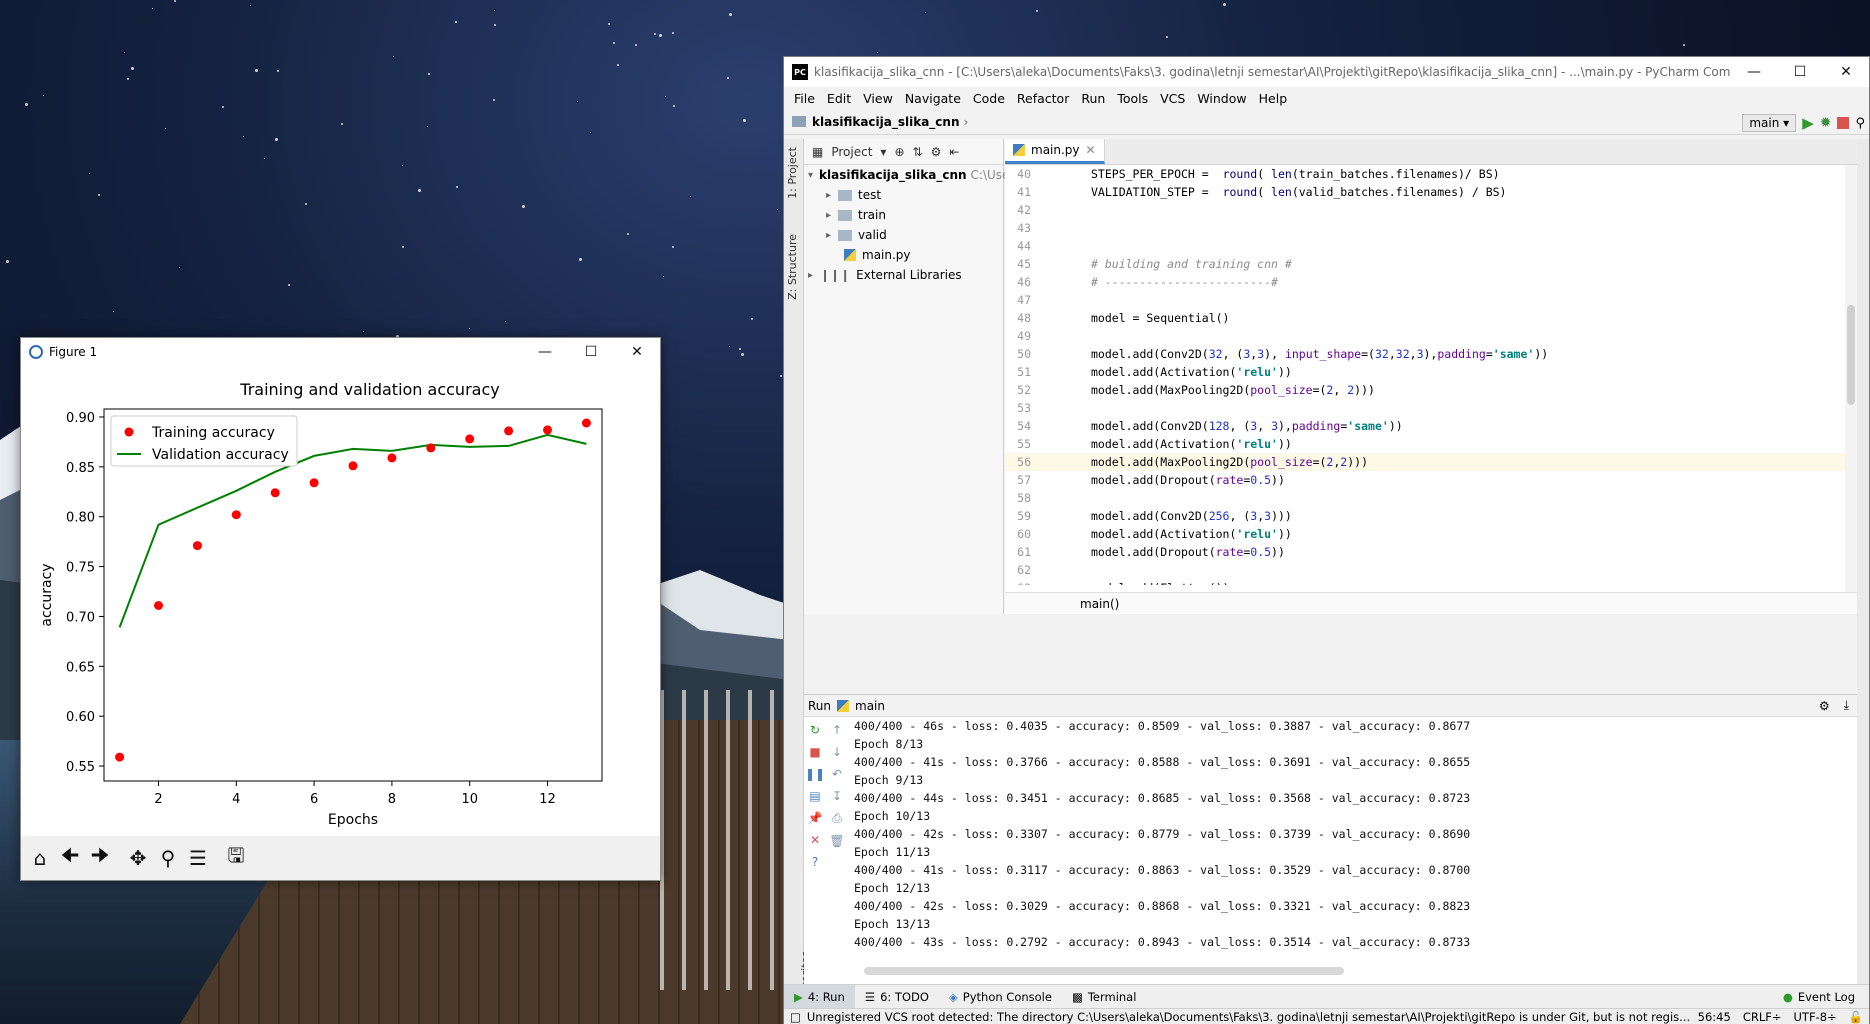  What do you see at coordinates (1425, 336) in the screenshot?
I see `code-line: 49` at bounding box center [1425, 336].